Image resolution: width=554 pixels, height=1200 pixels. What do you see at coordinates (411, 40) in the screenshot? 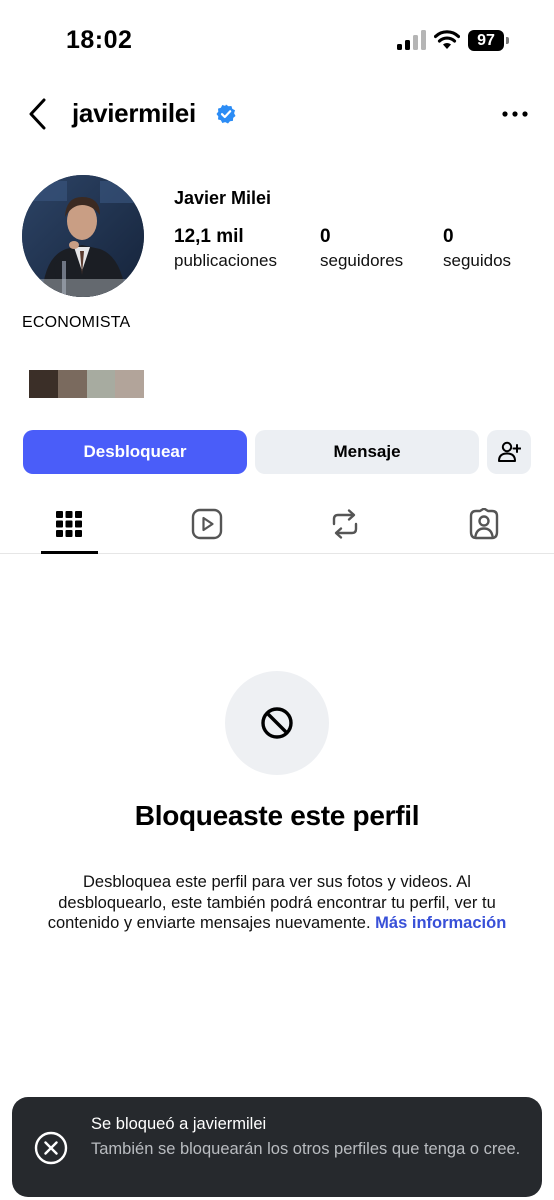
I see `cellular-signal-icon` at bounding box center [411, 40].